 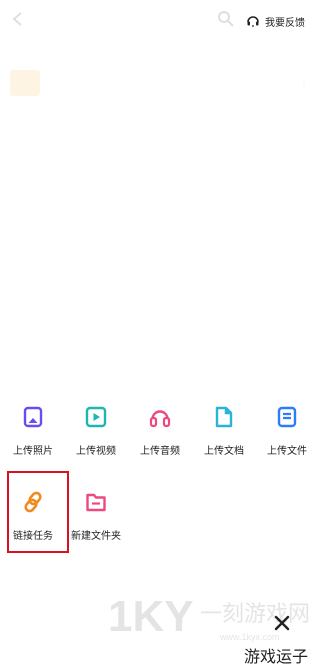 What do you see at coordinates (287, 430) in the screenshot?
I see `upload-file-button: 上传文件` at bounding box center [287, 430].